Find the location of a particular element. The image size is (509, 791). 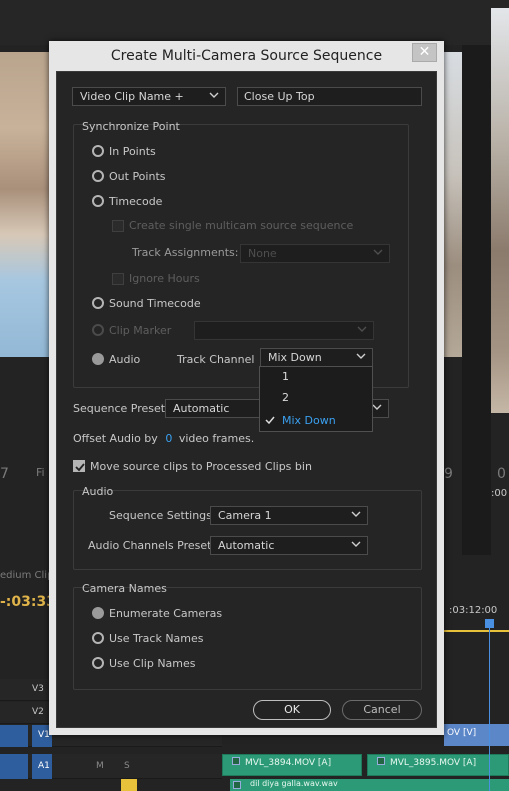

clip-name: MVL_3894.MOV [A] is located at coordinates (288, 763).